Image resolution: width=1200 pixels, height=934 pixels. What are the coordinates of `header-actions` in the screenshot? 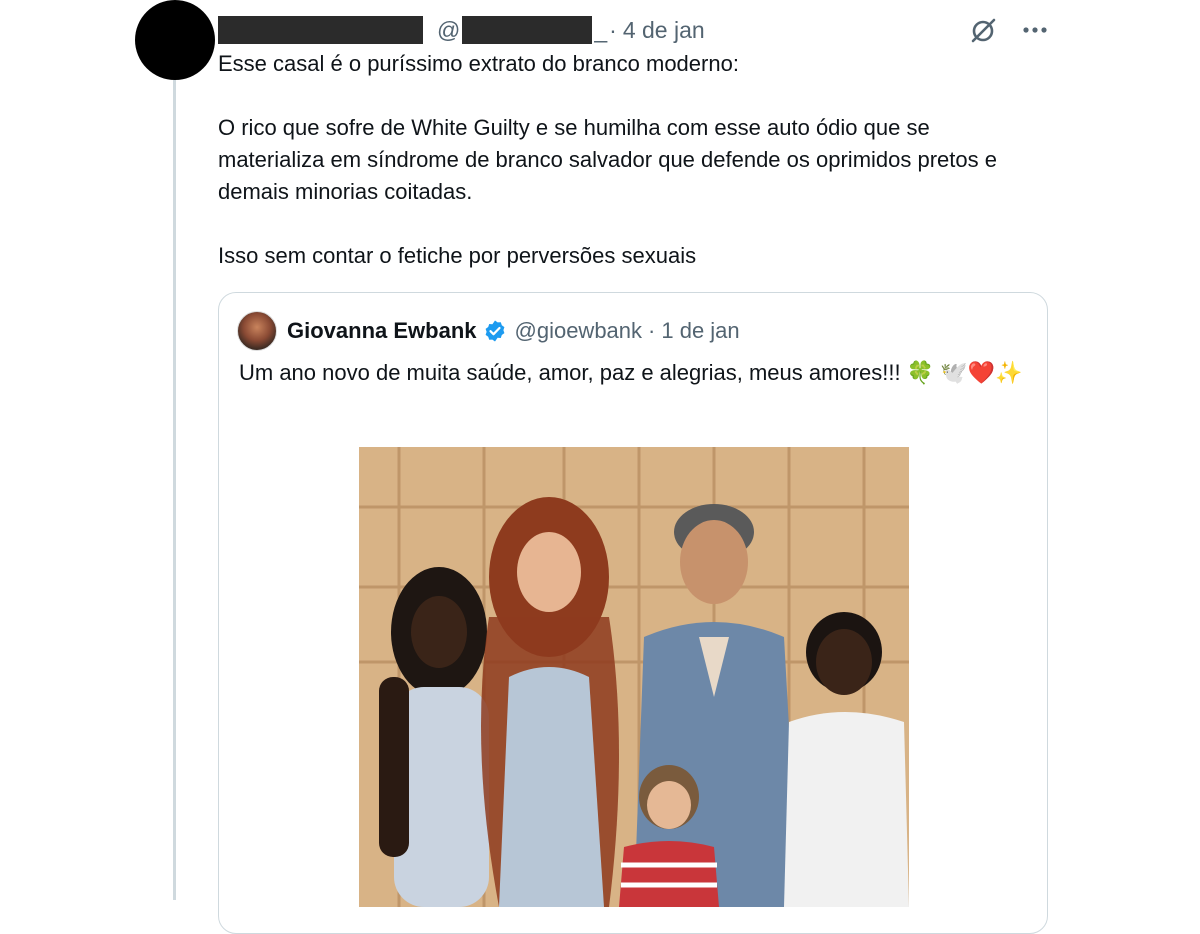 It's located at (1009, 30).